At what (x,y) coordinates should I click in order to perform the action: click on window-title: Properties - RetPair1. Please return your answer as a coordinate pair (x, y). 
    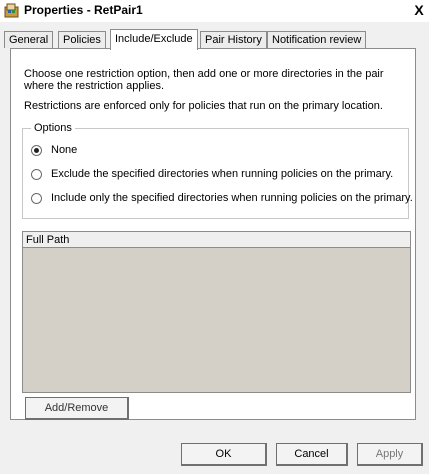
    Looking at the image, I should click on (83, 10).